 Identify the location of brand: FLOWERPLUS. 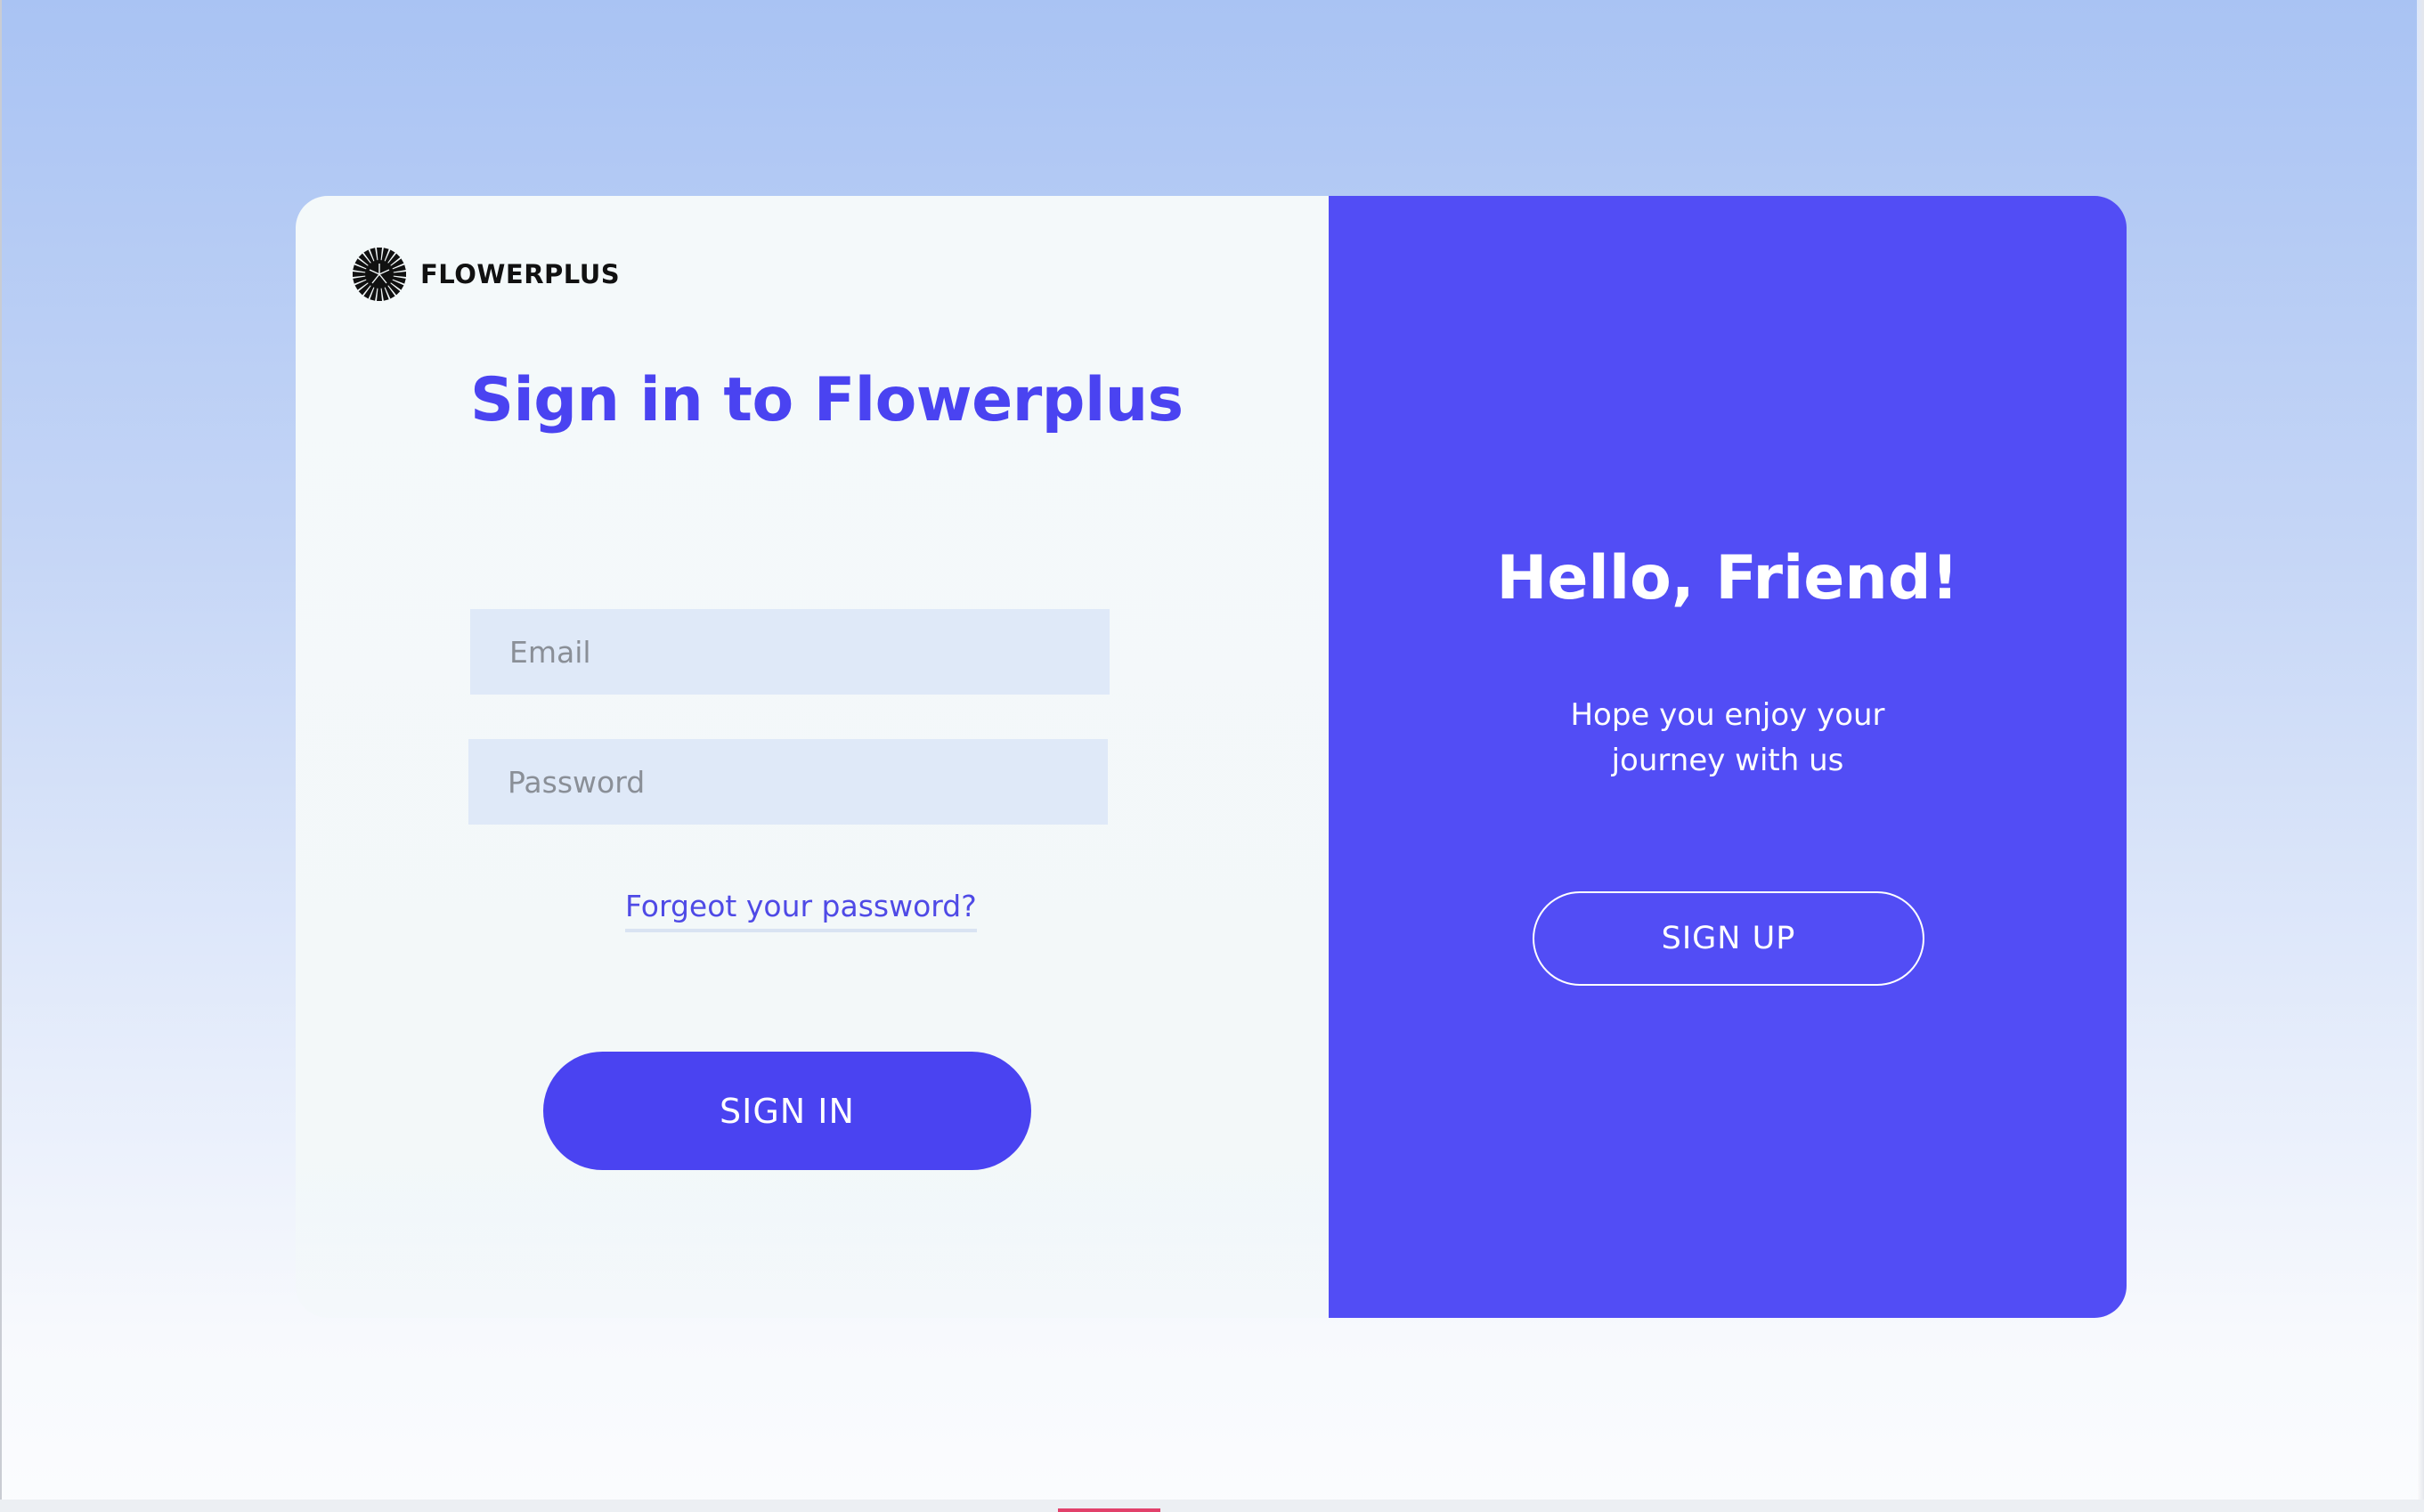
(485, 274).